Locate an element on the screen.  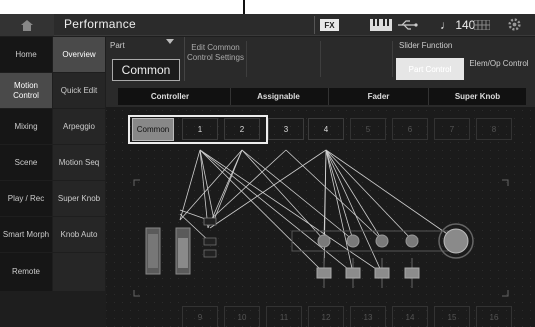
tab-controller: Controller is located at coordinates (170, 96).